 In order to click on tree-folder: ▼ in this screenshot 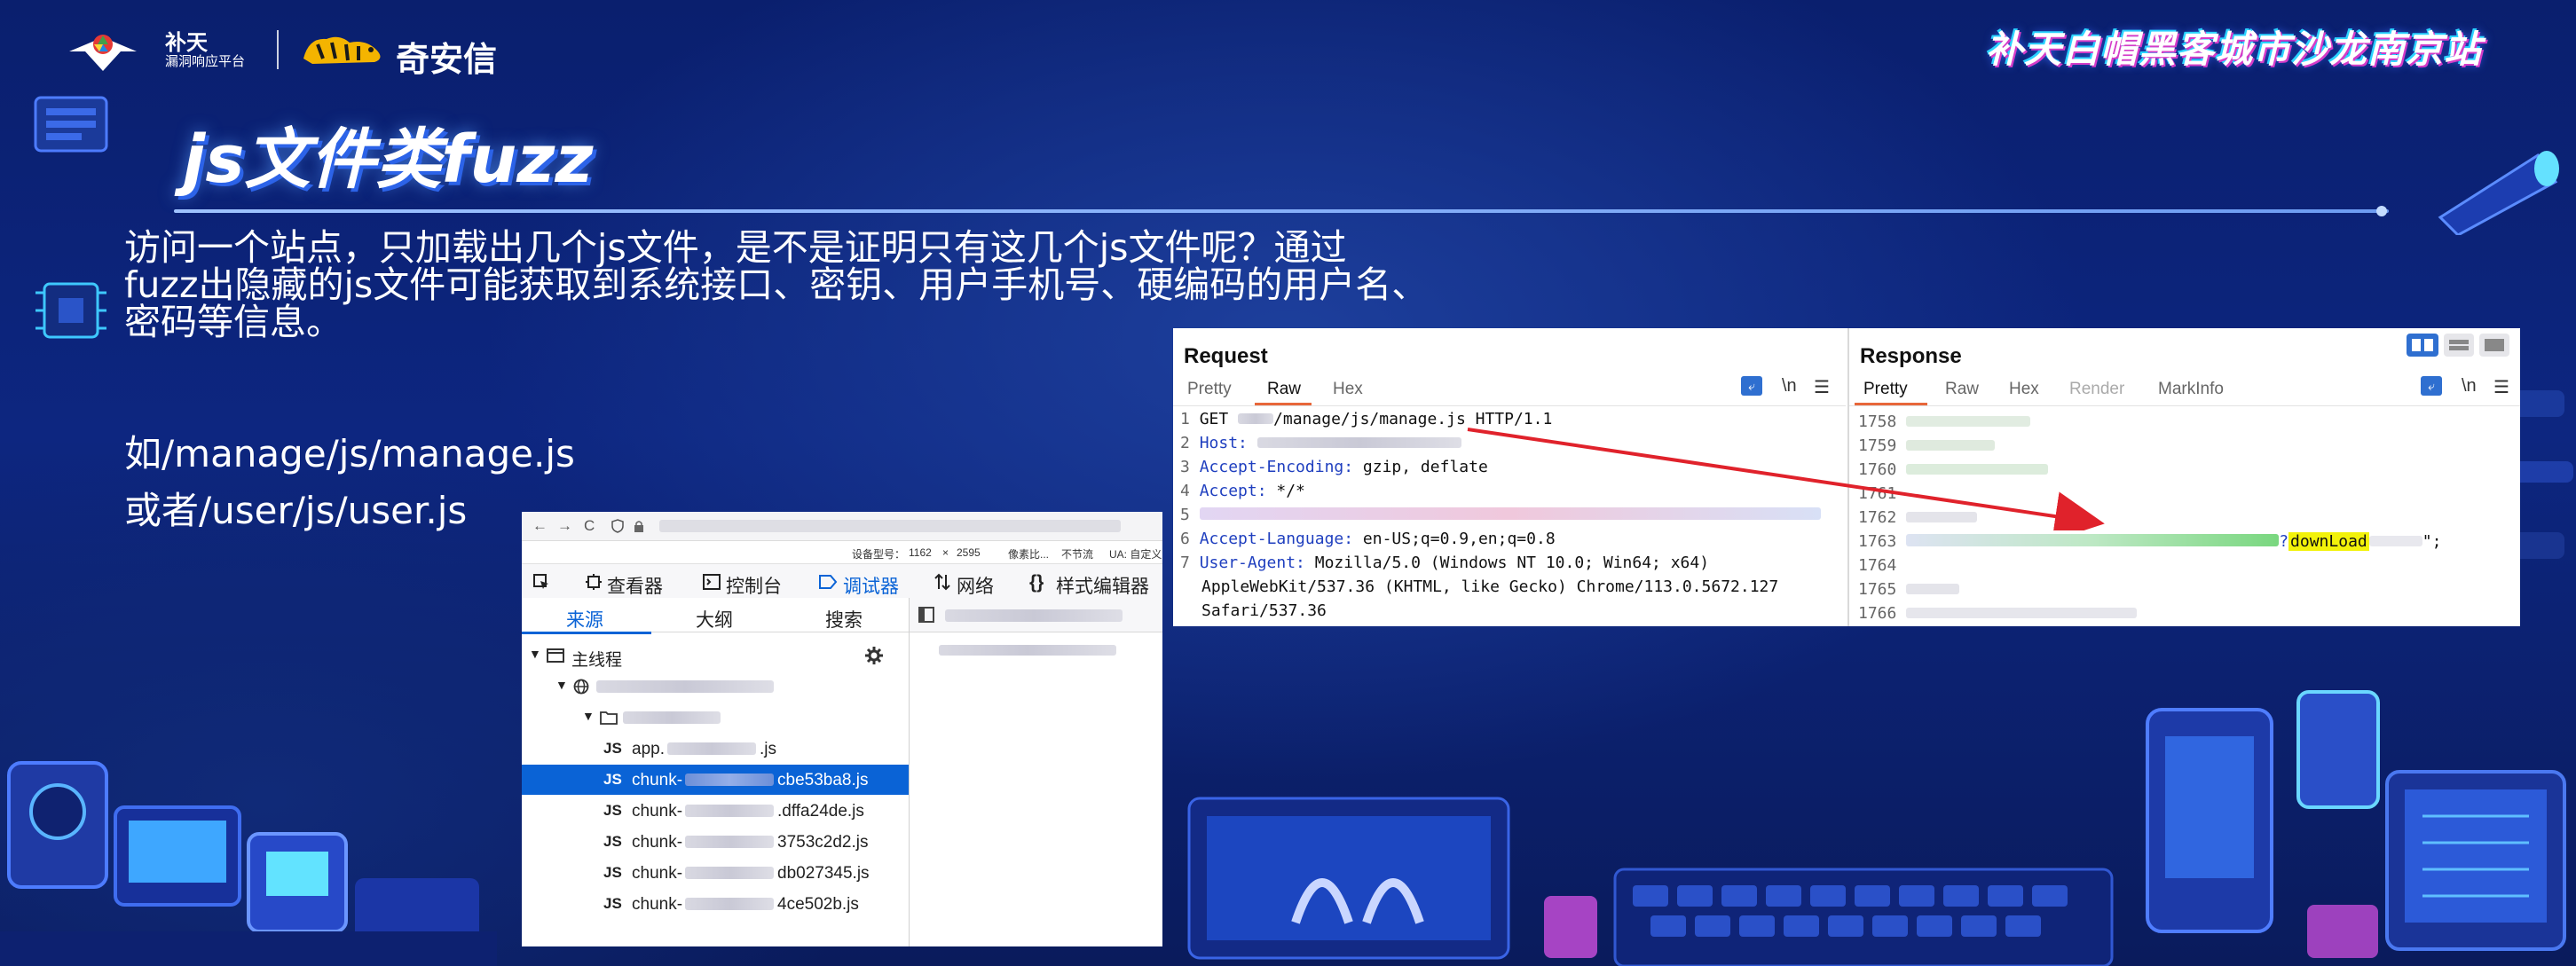, I will do `click(716, 718)`.